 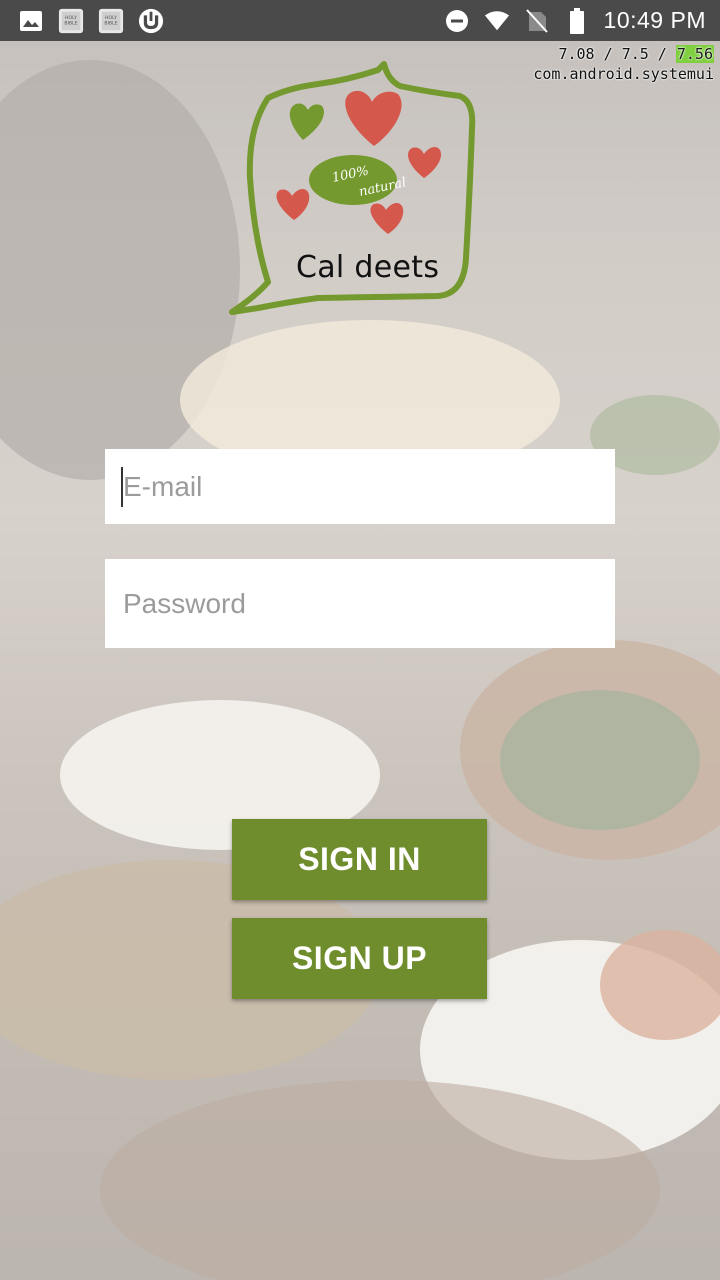 I want to click on do-not-disturb-icon, so click(x=457, y=21).